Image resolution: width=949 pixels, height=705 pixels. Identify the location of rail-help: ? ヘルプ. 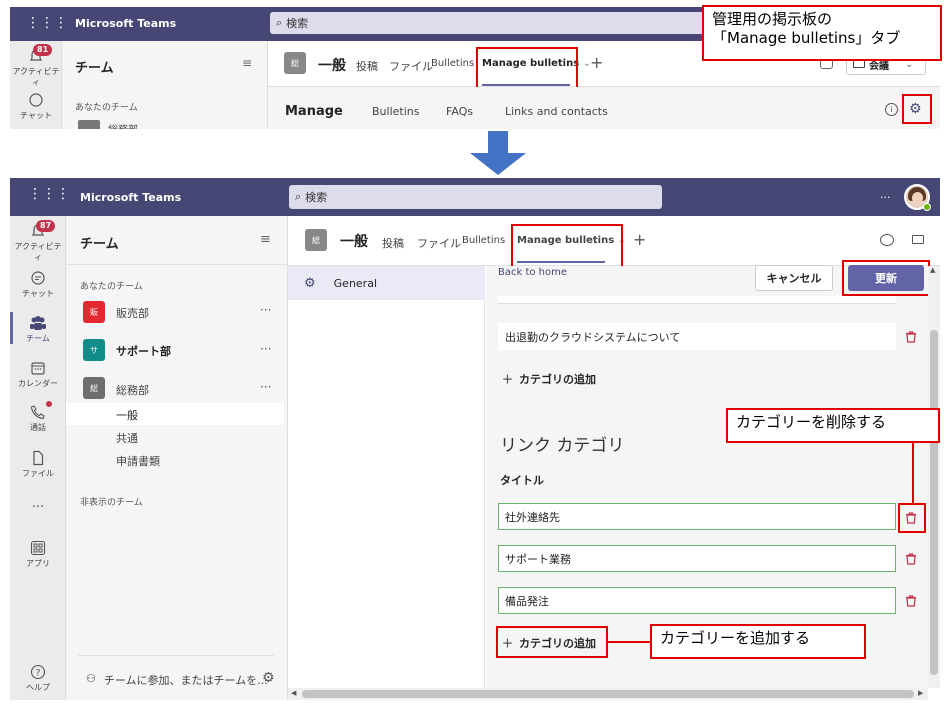
(38, 678).